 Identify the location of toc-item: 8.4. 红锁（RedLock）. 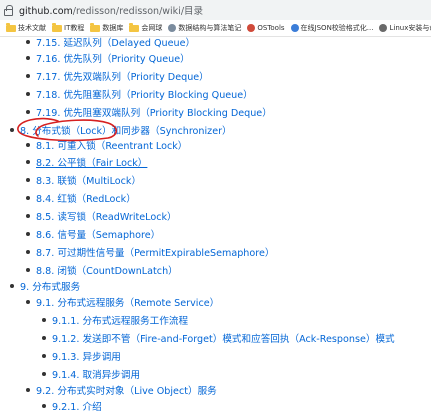
(81, 198).